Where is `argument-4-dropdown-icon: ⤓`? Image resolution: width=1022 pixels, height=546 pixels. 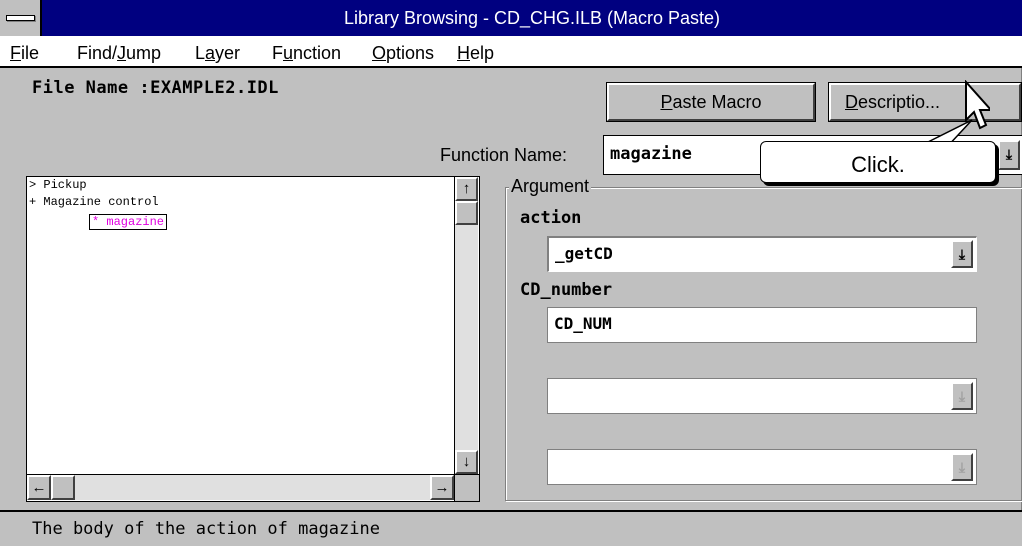
argument-4-dropdown-icon: ⤓ is located at coordinates (962, 467).